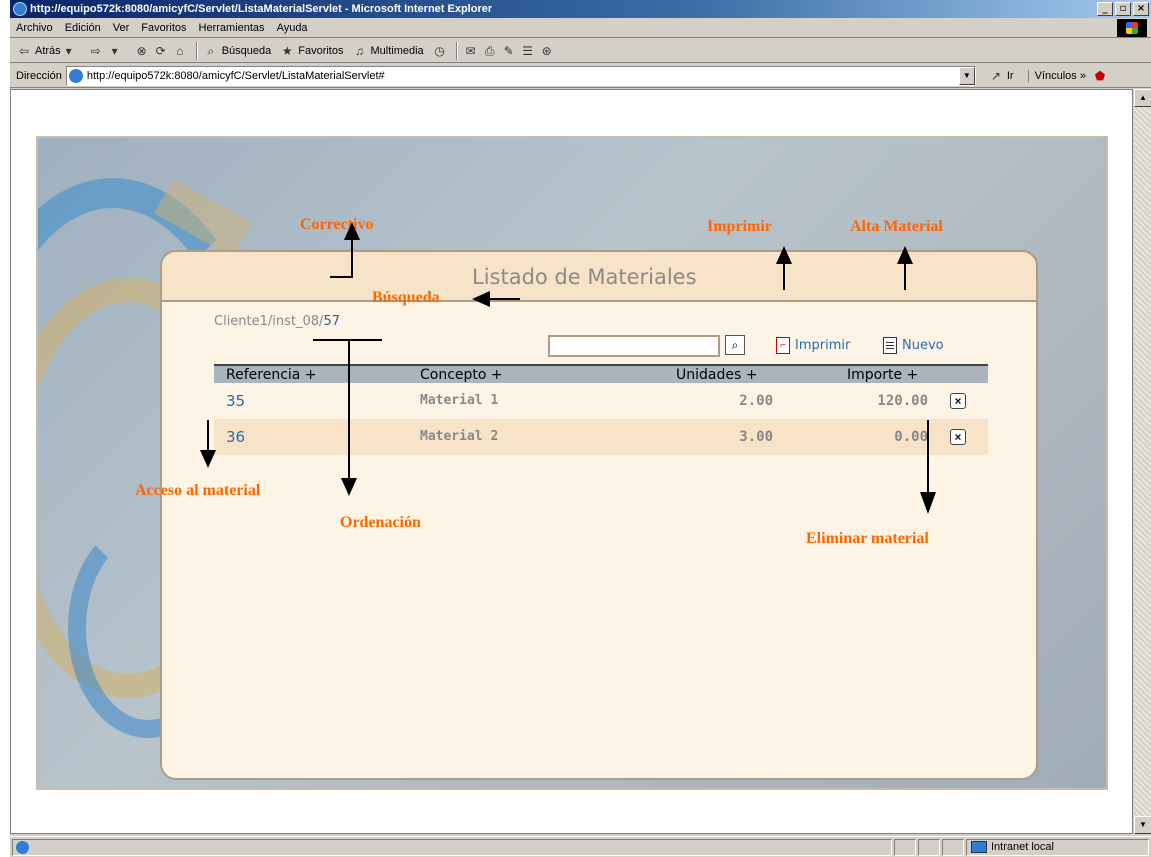 This screenshot has width=1151, height=857. Describe the element at coordinates (406, 297) in the screenshot. I see `annotation-busqueda: Búsqueda` at that location.